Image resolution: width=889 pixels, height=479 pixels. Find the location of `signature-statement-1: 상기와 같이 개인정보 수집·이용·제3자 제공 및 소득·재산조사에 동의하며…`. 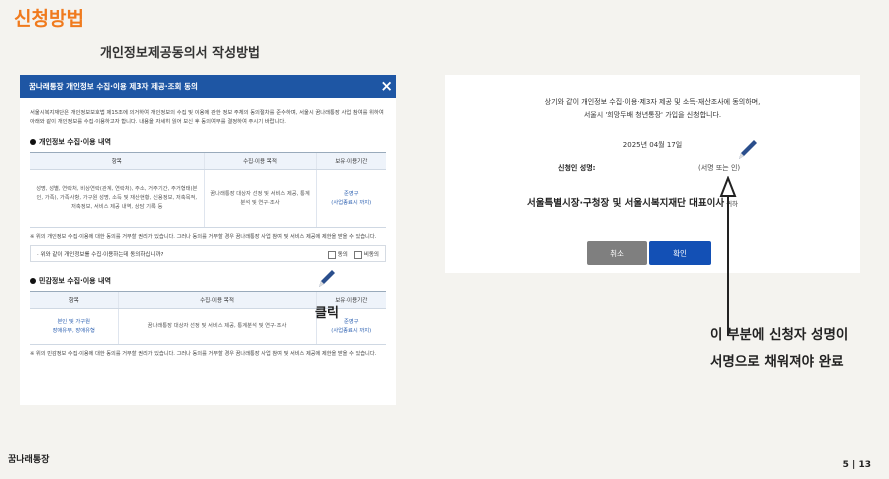

signature-statement-1: 상기와 같이 개인정보 수집·이용·제3자 제공 및 소득·재산조사에 동의하며… is located at coordinates (652, 102).